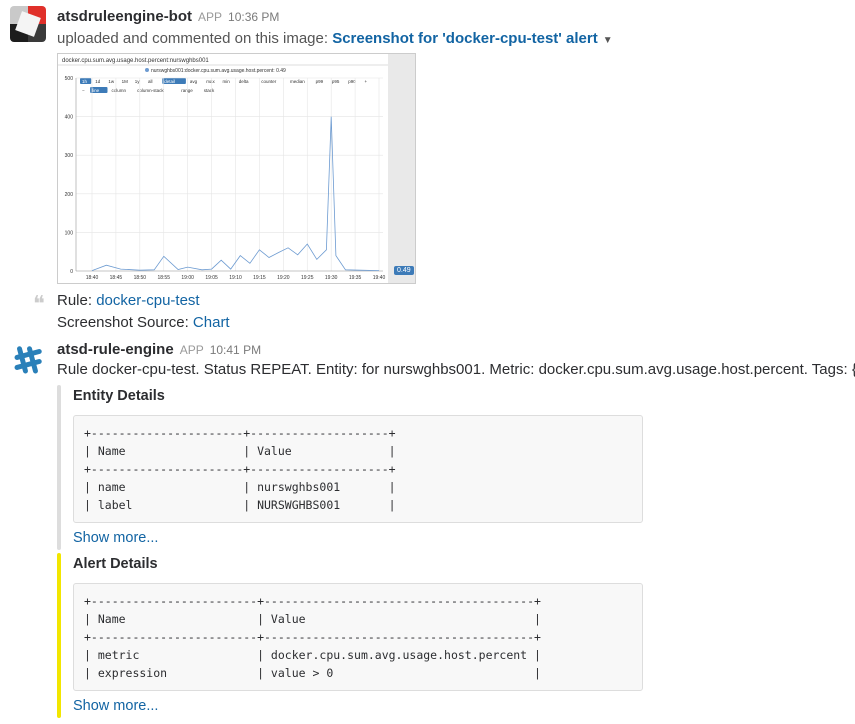 The height and width of the screenshot is (724, 855). I want to click on alert-title: Alert Details, so click(115, 564).